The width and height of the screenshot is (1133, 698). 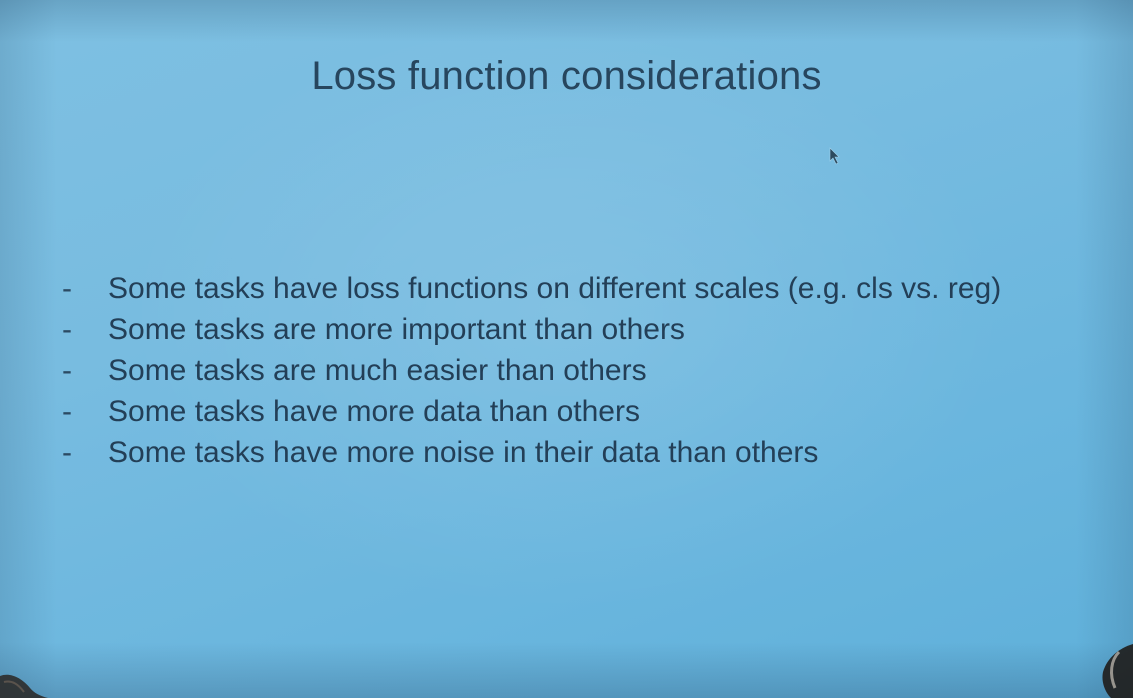 I want to click on foreground-object-left, so click(x=24, y=686).